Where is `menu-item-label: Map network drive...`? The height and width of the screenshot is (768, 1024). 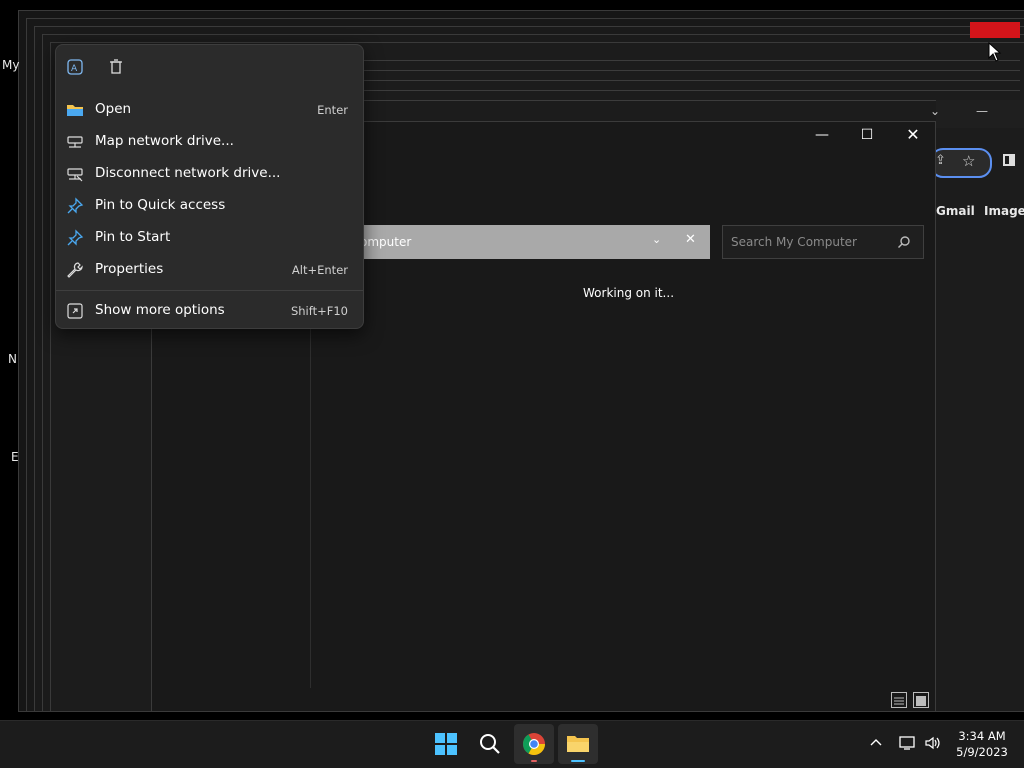 menu-item-label: Map network drive... is located at coordinates (164, 141).